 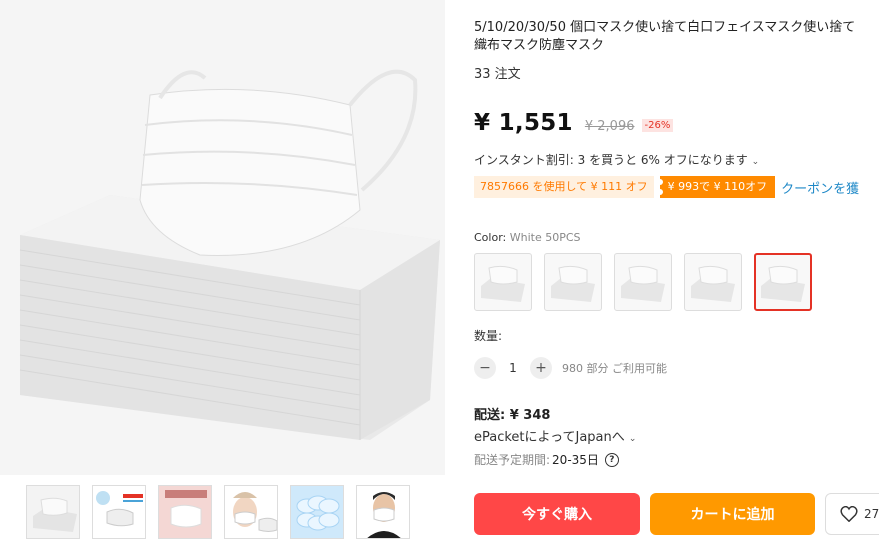 What do you see at coordinates (665, 27) in the screenshot?
I see `product-title-line1: 5/10/20/30/50 個口マスク使い捨て白口フェイスマスク使い捨て` at bounding box center [665, 27].